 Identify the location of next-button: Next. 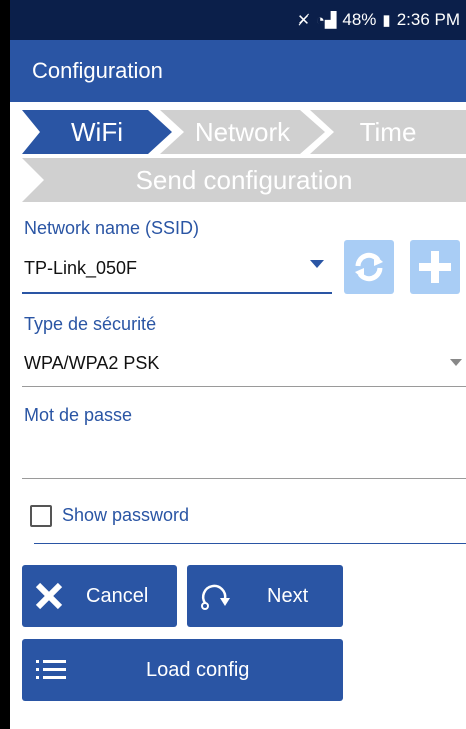
(265, 596).